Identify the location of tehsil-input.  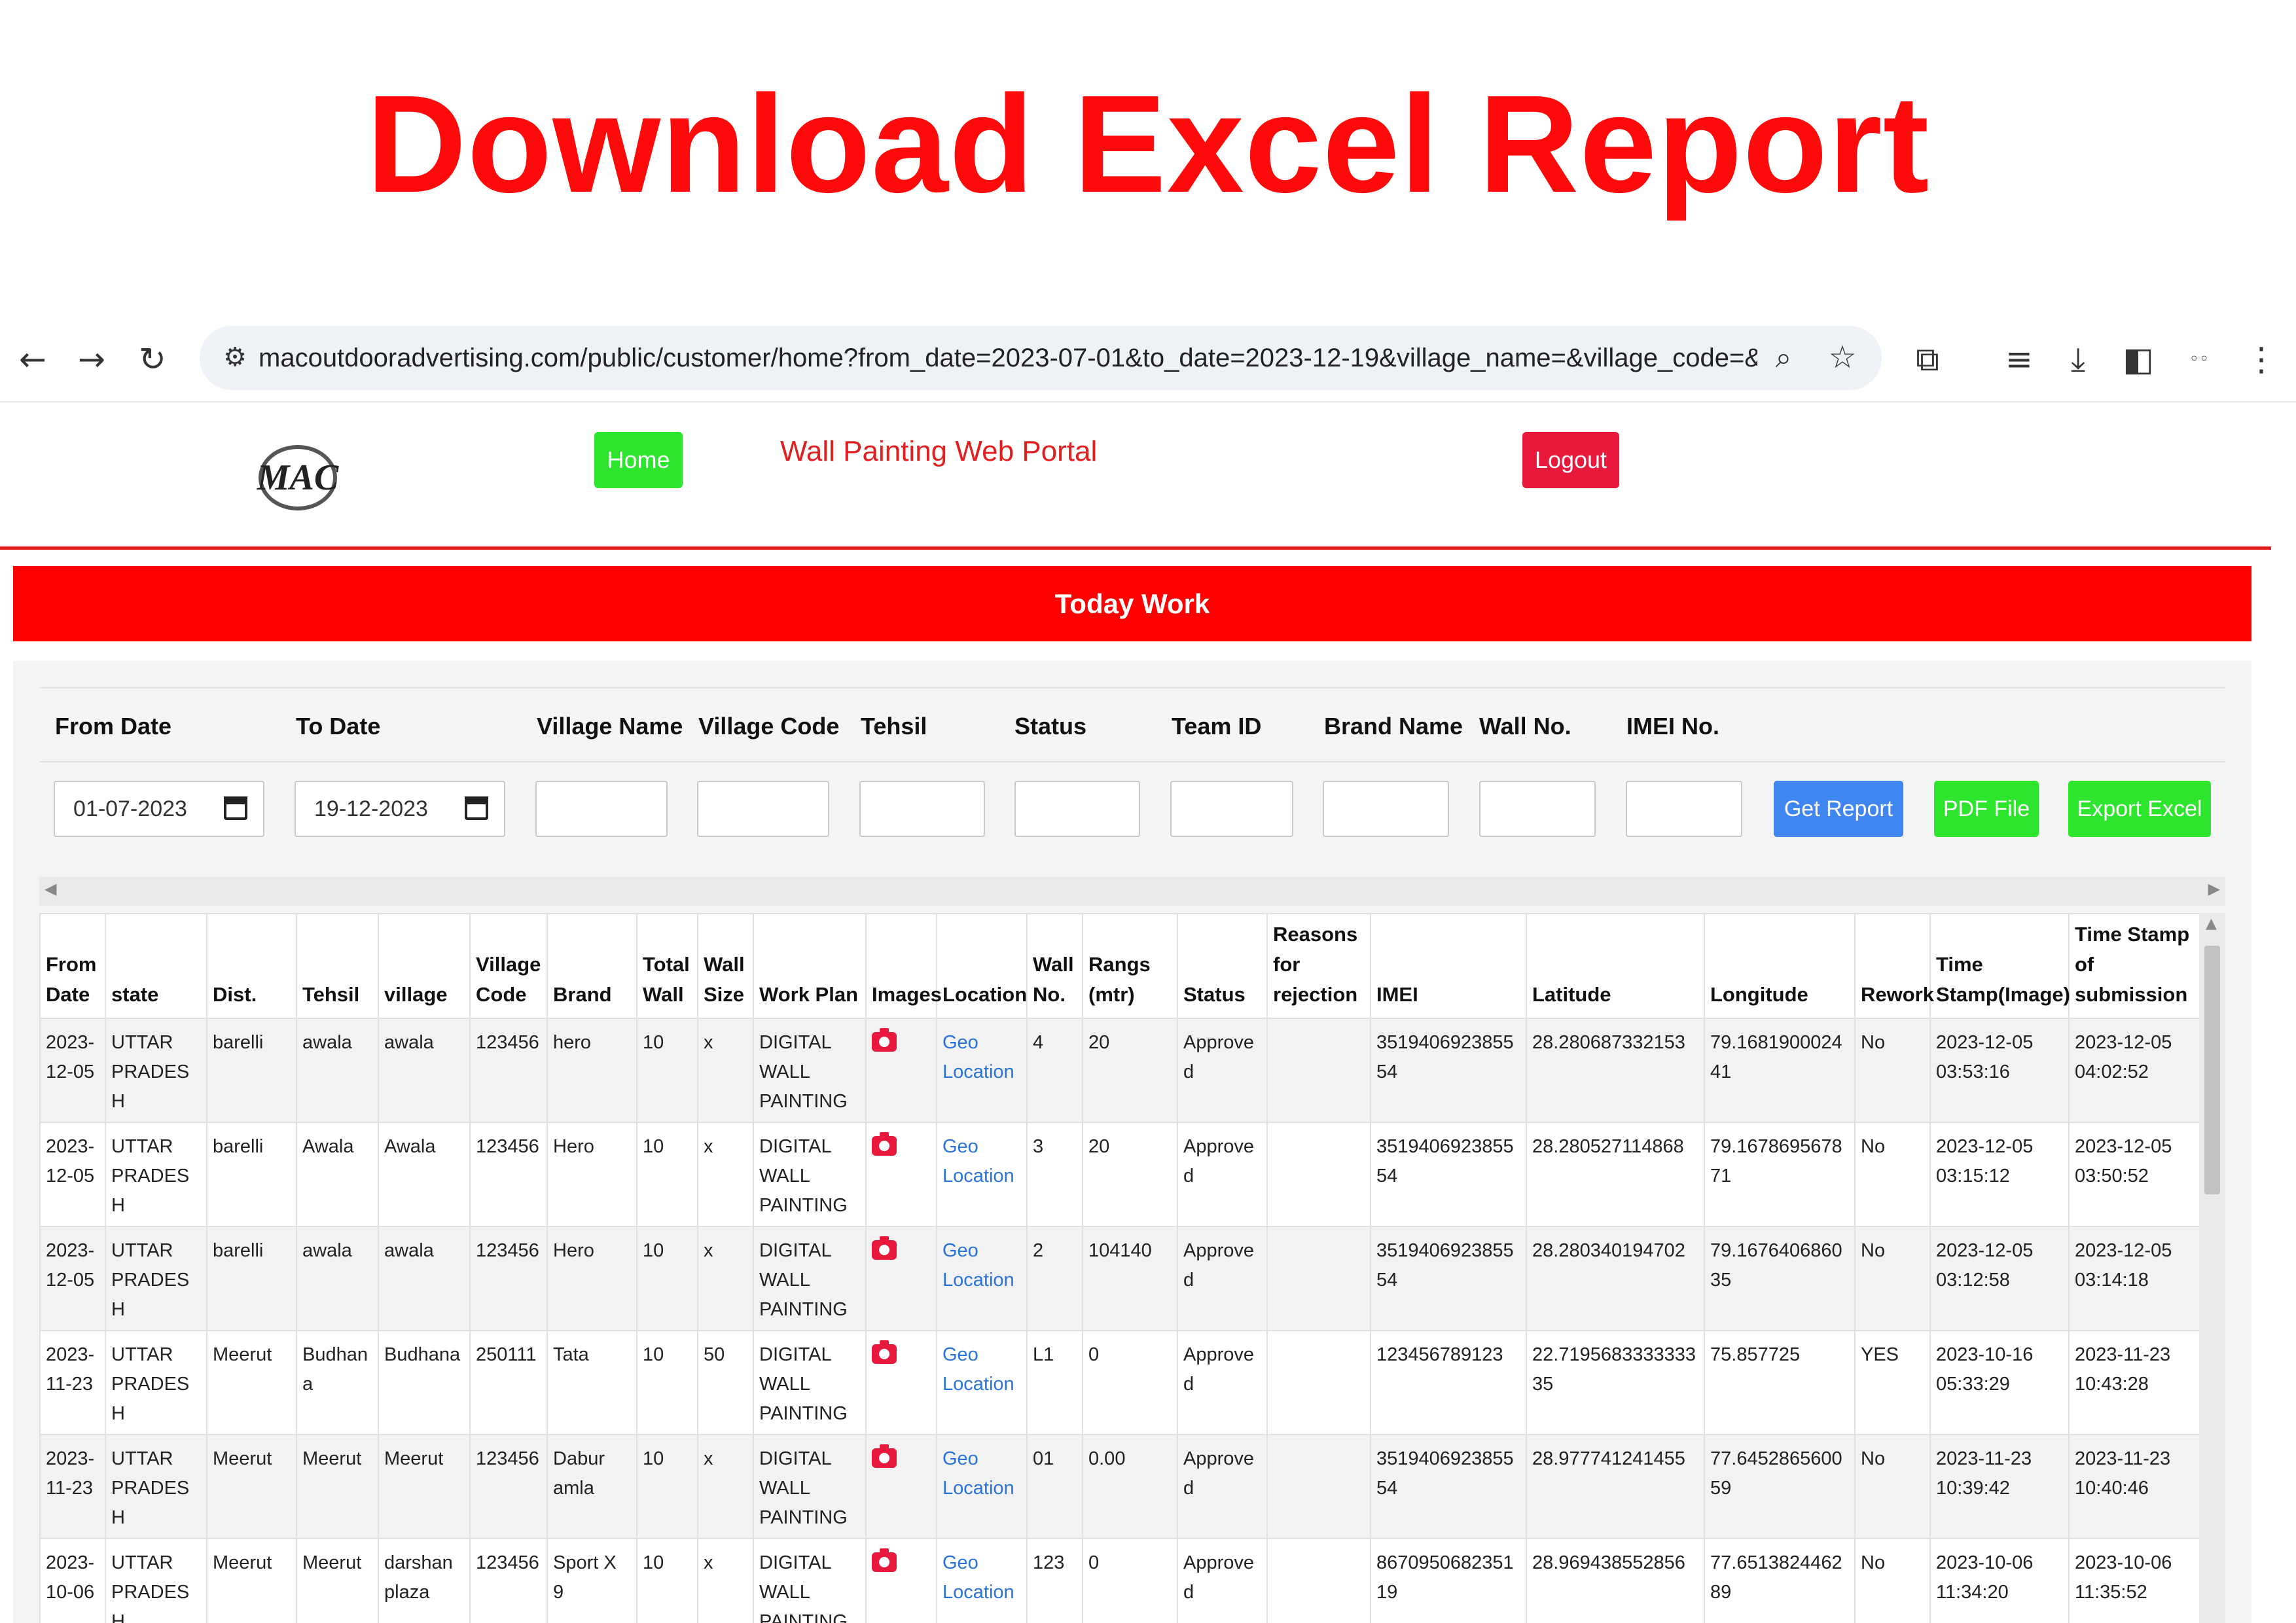
(922, 809).